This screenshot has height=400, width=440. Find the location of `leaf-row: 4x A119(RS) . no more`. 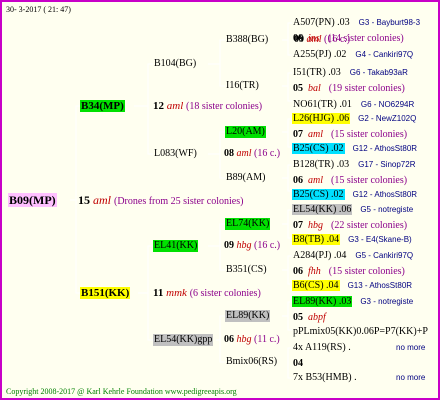

leaf-row: 4x A119(RS) . no more is located at coordinates (358, 348).